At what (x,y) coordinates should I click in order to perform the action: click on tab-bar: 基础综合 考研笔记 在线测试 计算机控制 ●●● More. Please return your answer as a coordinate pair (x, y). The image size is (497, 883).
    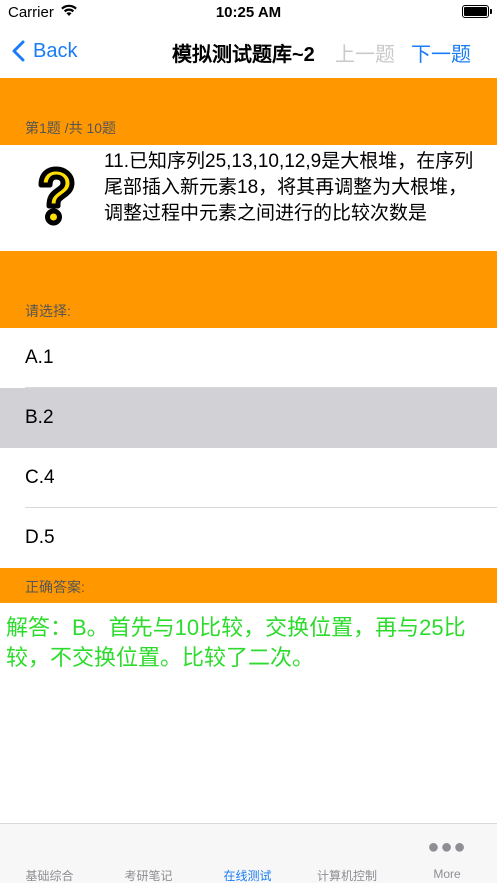
    Looking at the image, I should click on (248, 853).